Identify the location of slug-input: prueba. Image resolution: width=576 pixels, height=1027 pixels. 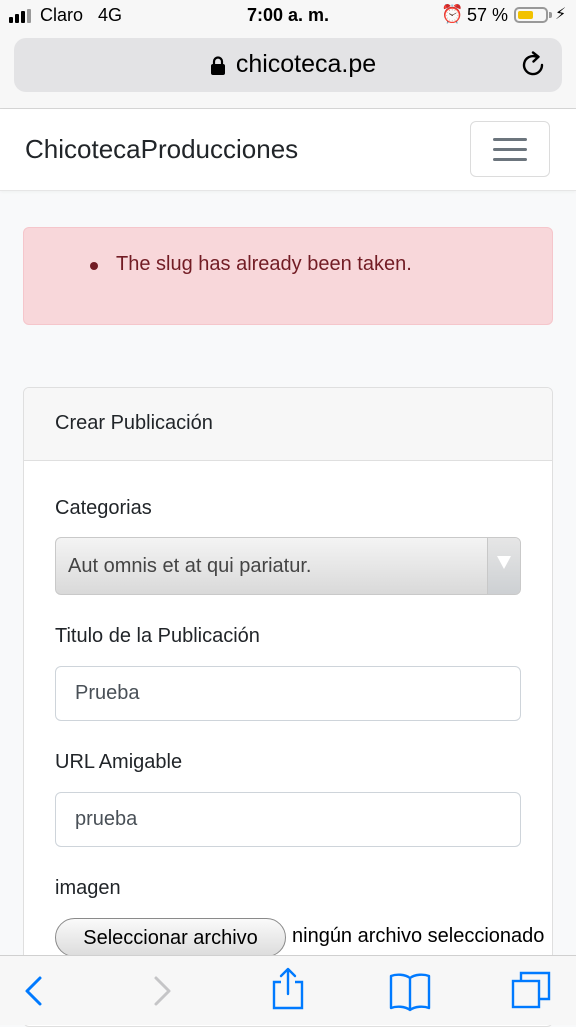
(288, 819).